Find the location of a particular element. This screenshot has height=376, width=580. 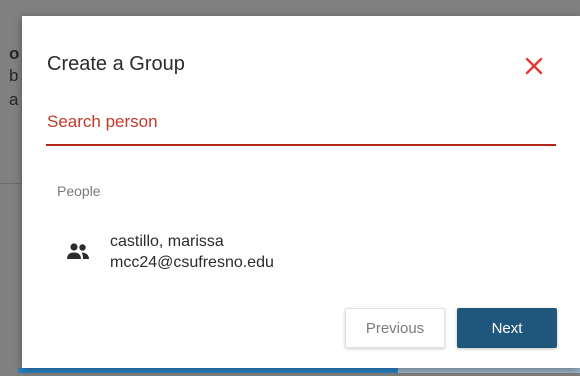

search-underline is located at coordinates (301, 145).